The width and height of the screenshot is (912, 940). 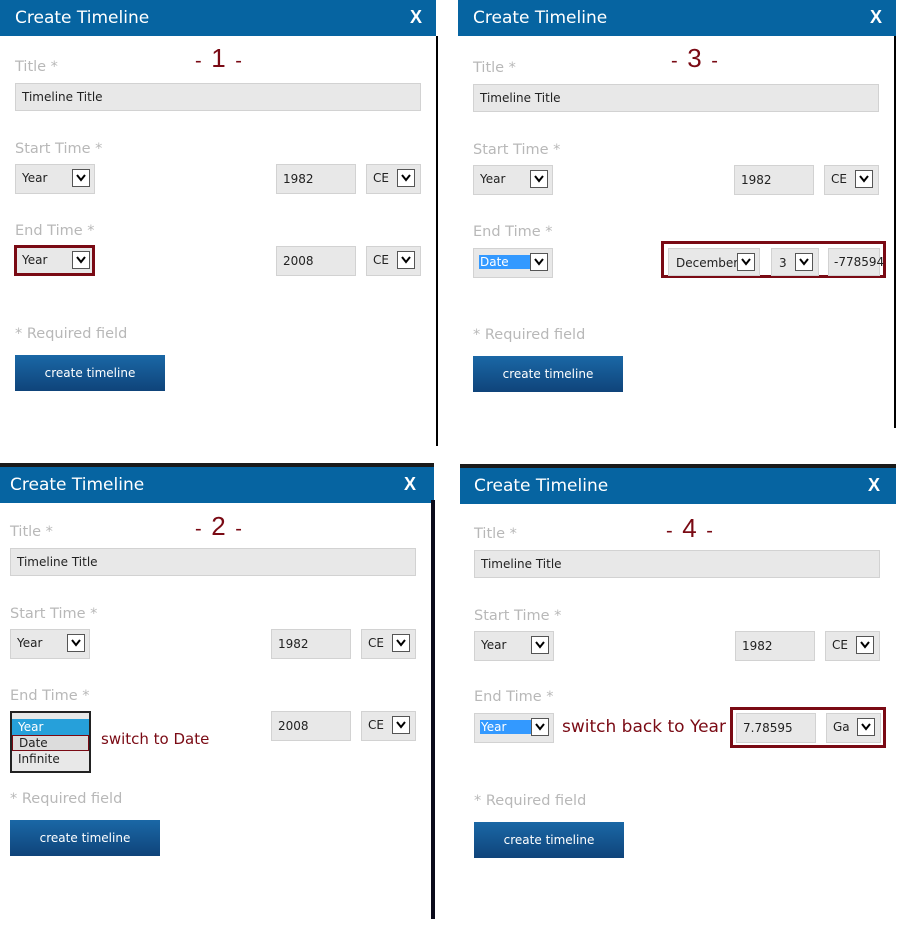 I want to click on highlight-box, so click(x=54, y=260).